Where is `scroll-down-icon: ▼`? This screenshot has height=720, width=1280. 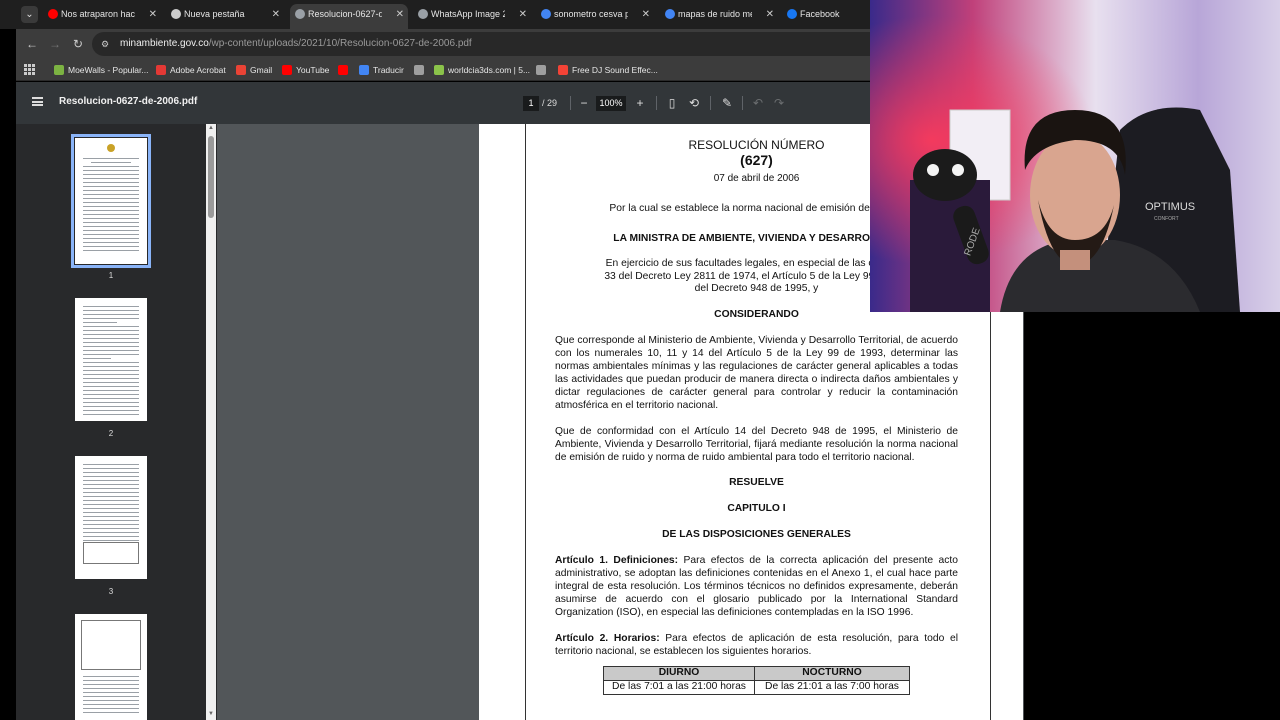 scroll-down-icon: ▼ is located at coordinates (211, 714).